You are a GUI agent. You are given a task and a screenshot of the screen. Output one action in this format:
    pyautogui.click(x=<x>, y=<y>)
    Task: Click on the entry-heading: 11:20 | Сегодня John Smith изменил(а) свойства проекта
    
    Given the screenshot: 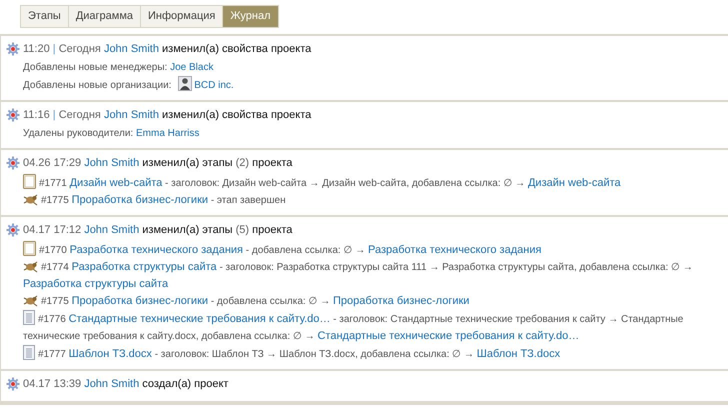 What is the action you would take?
    pyautogui.click(x=167, y=49)
    